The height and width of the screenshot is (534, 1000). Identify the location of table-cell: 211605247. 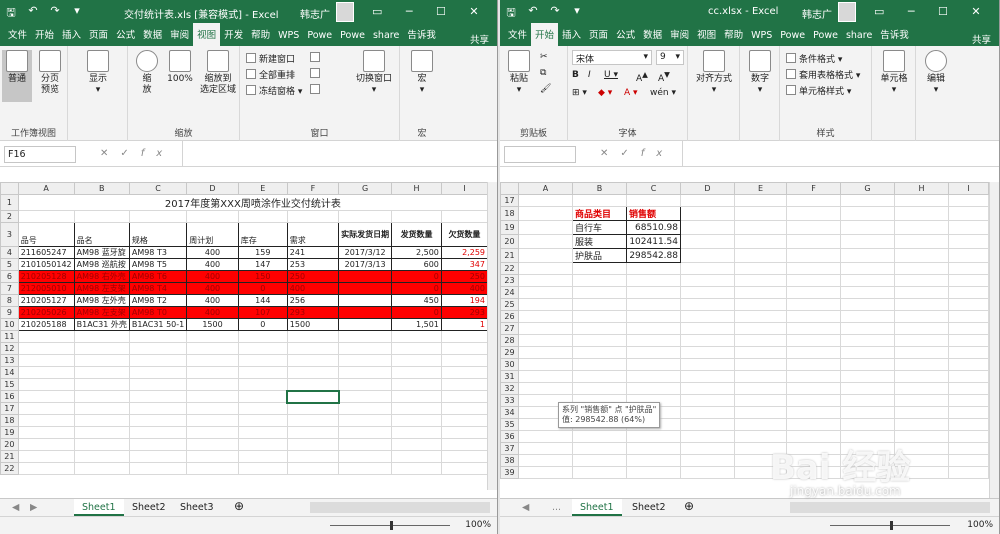
(46, 252).